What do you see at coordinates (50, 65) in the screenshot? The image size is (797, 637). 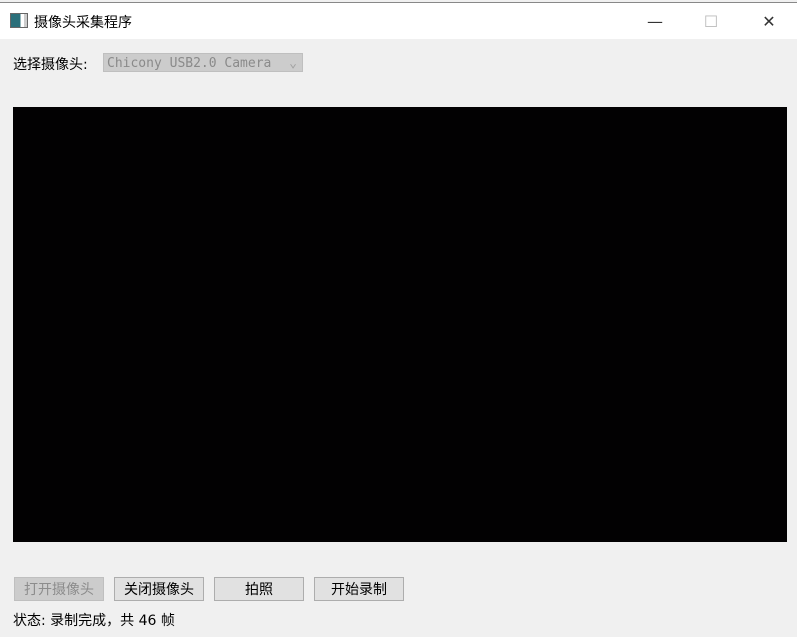 I see `camera-select-label: 选择摄像头:` at bounding box center [50, 65].